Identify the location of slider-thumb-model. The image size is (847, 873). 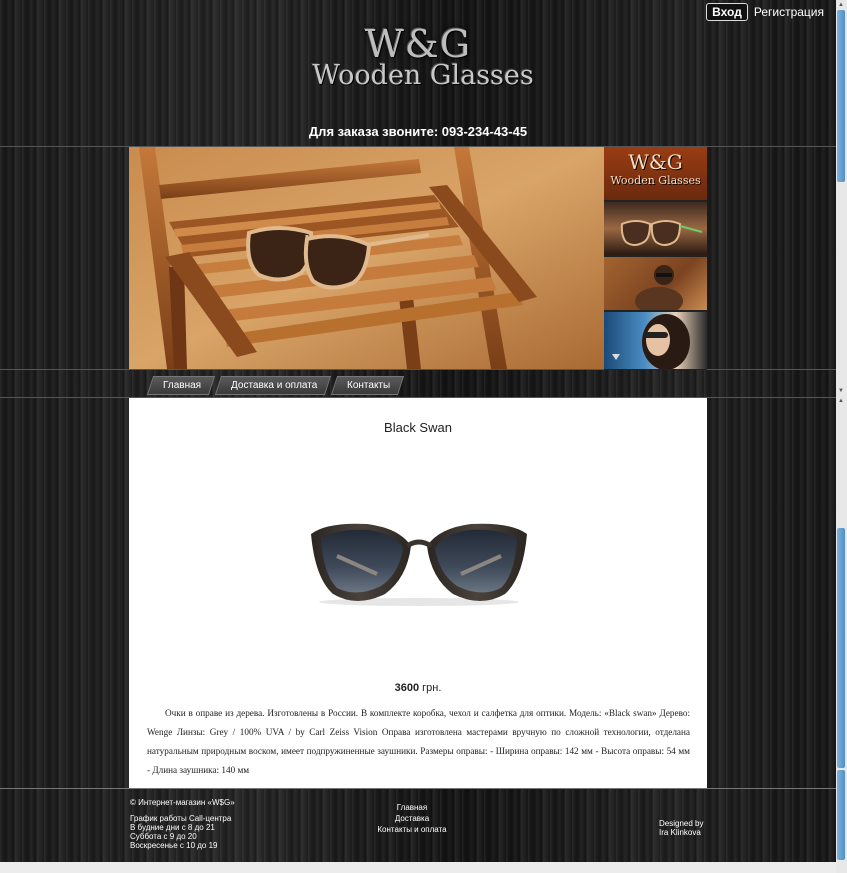
(655, 284).